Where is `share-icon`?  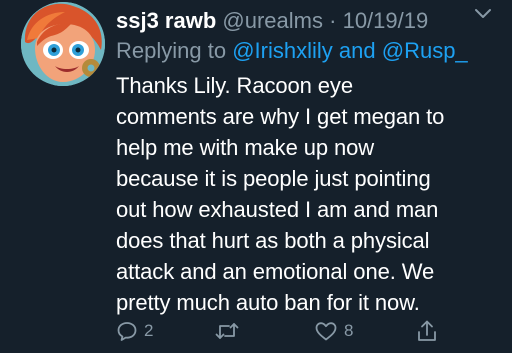
share-icon is located at coordinates (427, 331).